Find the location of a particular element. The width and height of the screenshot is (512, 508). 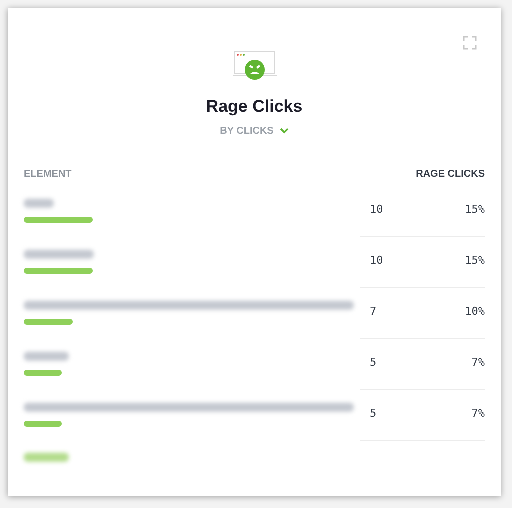

angry-browser-icon is located at coordinates (255, 66).